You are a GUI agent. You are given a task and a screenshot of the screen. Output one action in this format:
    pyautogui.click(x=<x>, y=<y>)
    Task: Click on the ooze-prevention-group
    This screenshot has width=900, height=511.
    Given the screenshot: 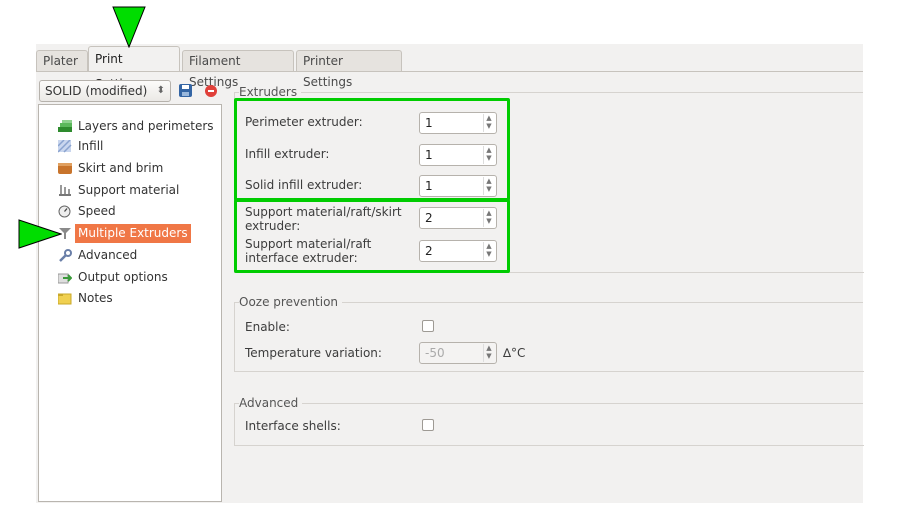 What is the action you would take?
    pyautogui.click(x=549, y=337)
    